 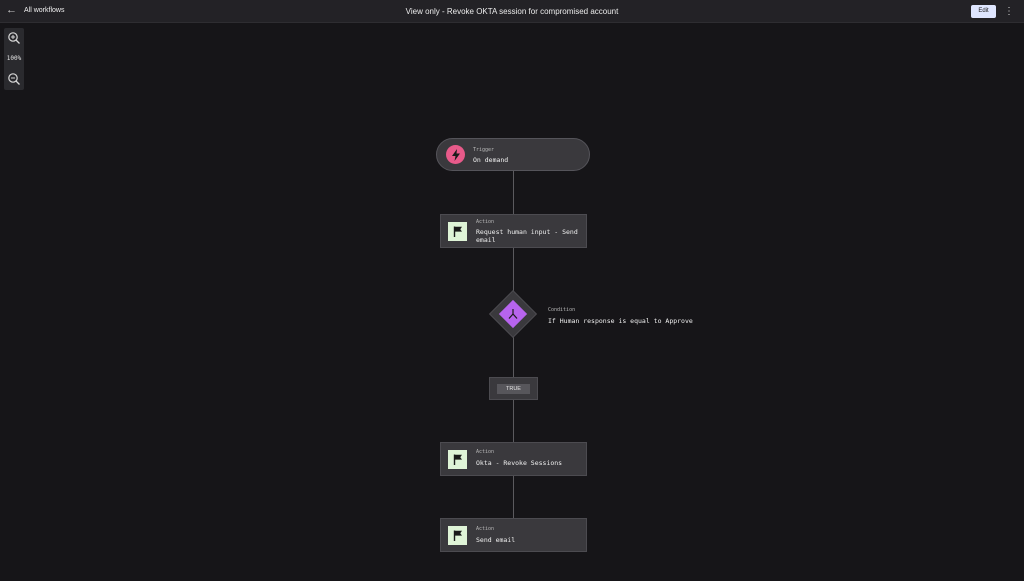 What do you see at coordinates (513, 154) in the screenshot?
I see `trigger-node: Trigger On demand` at bounding box center [513, 154].